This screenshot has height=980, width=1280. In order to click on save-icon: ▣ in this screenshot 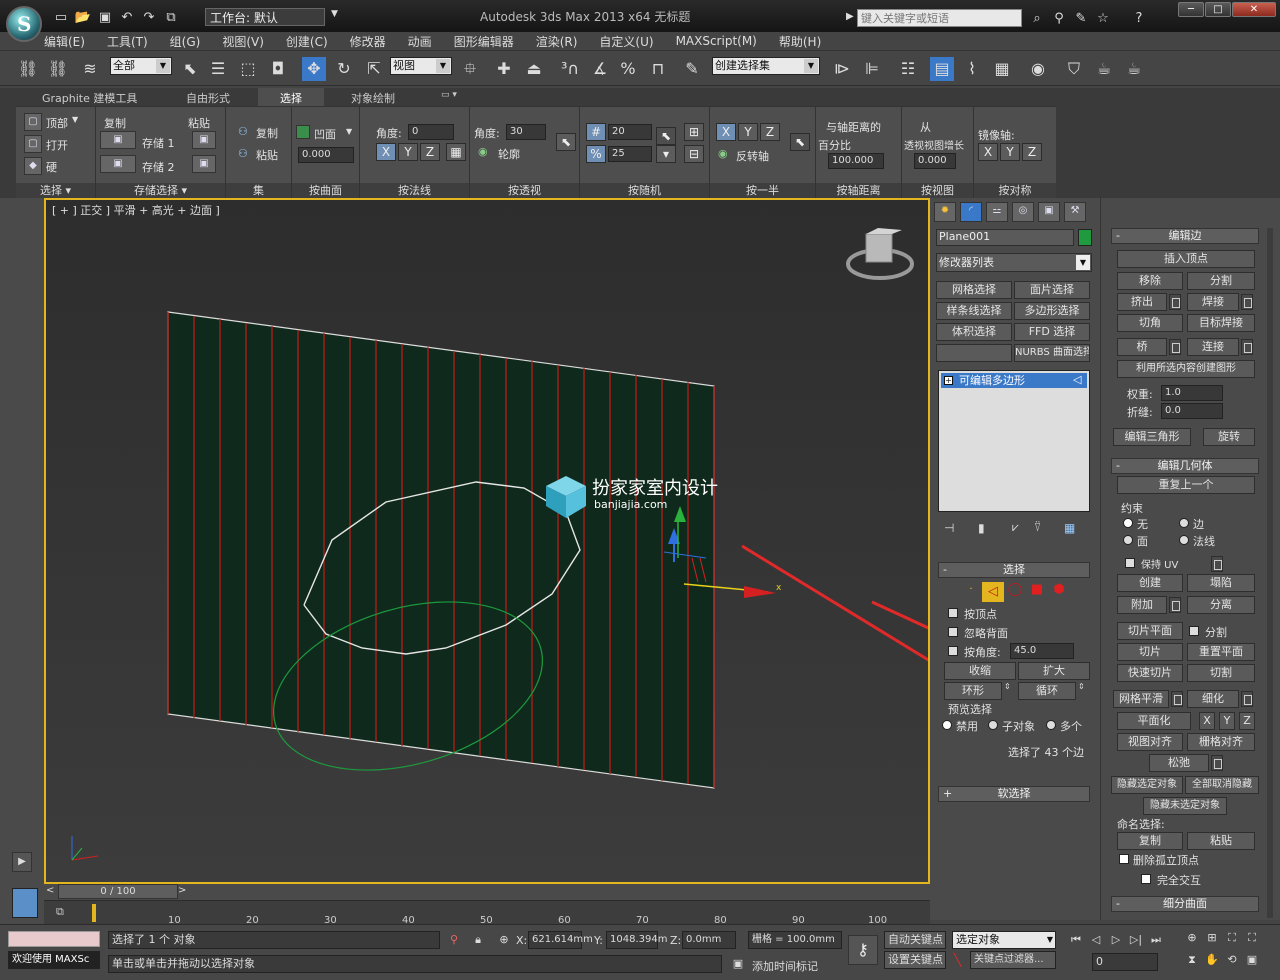, I will do `click(105, 17)`.